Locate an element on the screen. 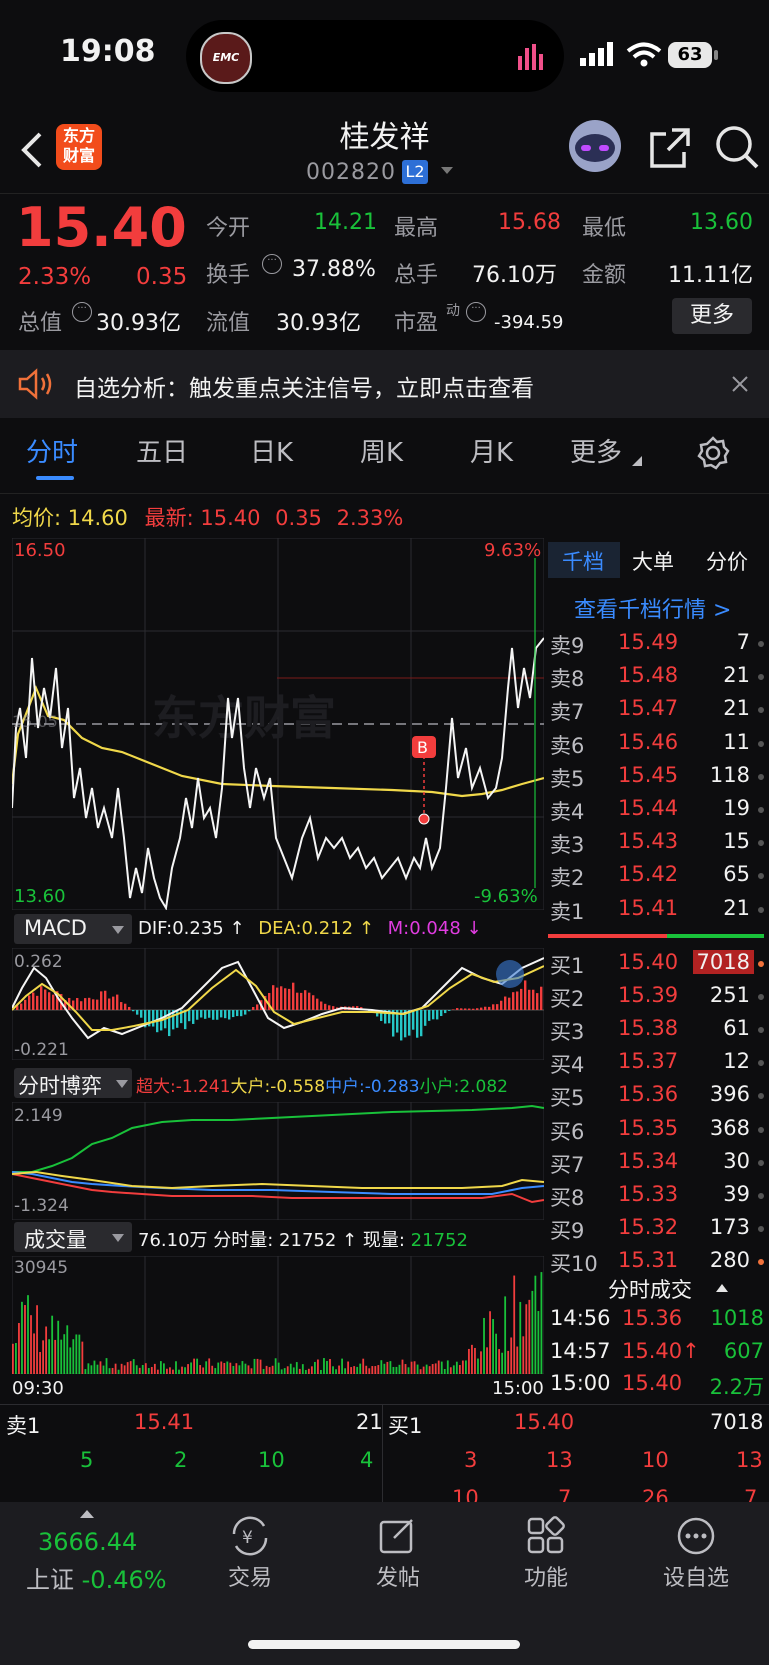 The image size is (769, 1665). bid-row: 买1 15.40 7018 is located at coordinates (656, 965).